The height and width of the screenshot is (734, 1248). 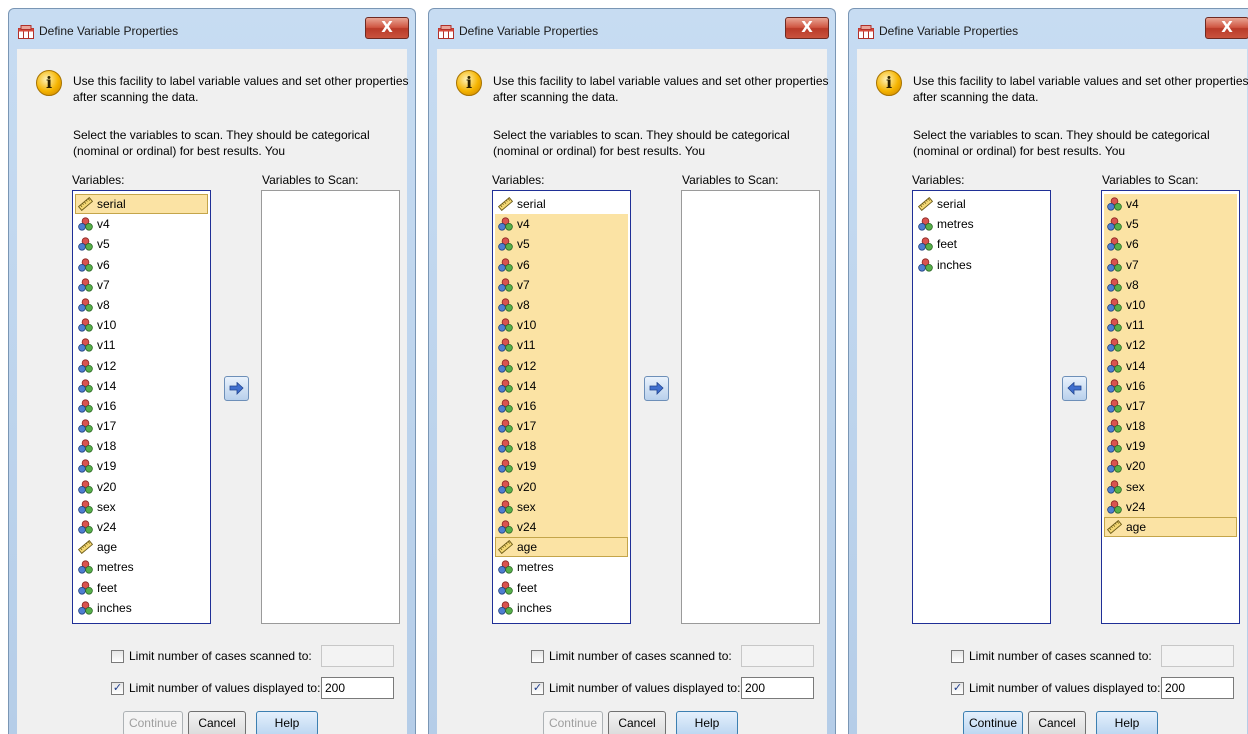 I want to click on variables-list: serial metres feet inches, so click(x=981, y=407).